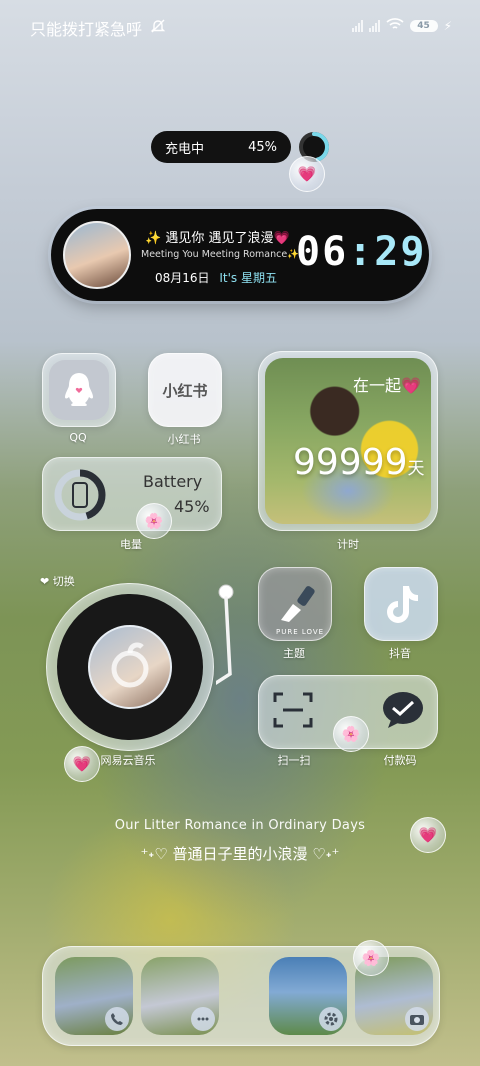 The height and width of the screenshot is (1066, 480). I want to click on netease-logo-icon, so click(130, 665).